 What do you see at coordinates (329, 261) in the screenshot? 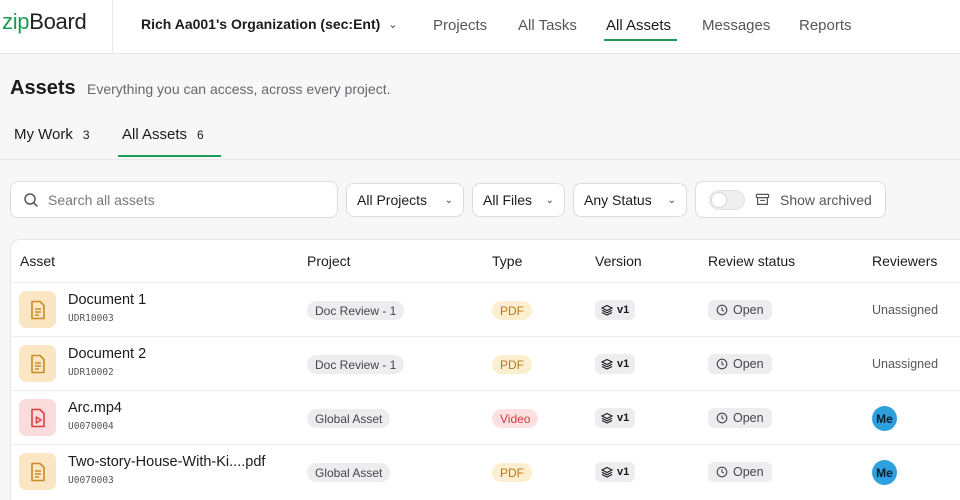
I see `column-header-project: Project` at bounding box center [329, 261].